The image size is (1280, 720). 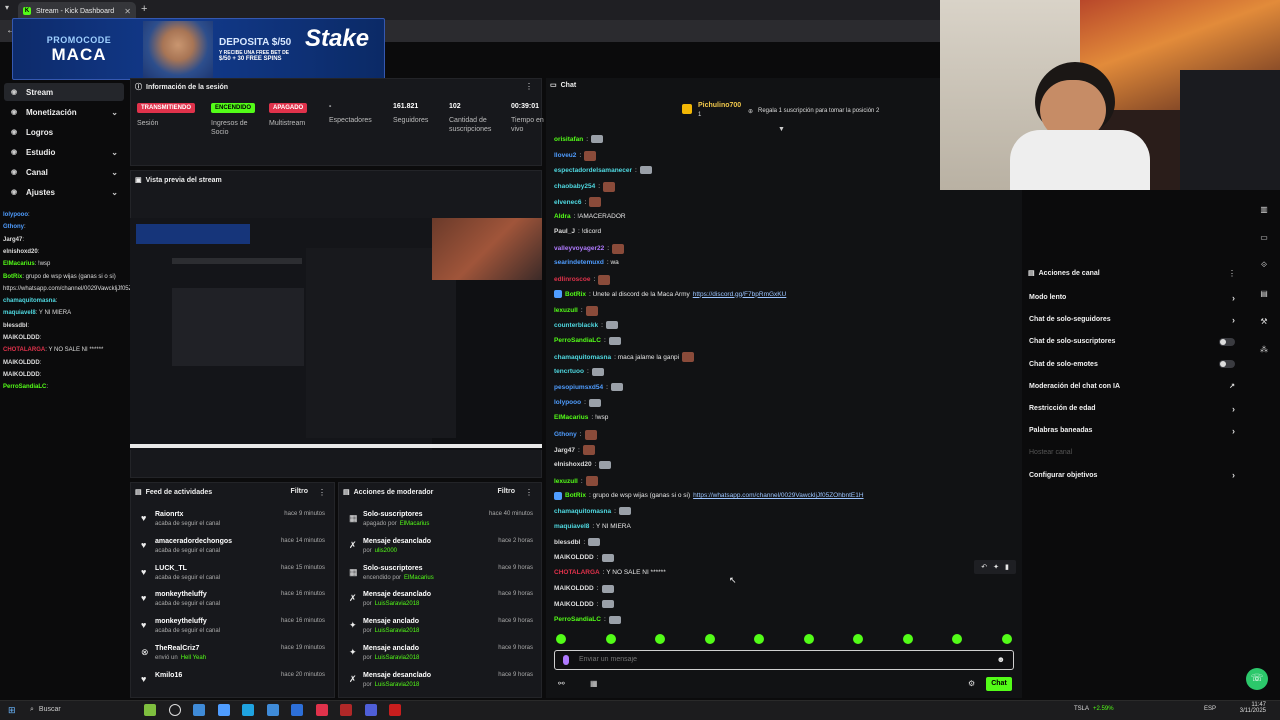 I want to click on chat-message: Jarg47:, so click(x=574, y=450).